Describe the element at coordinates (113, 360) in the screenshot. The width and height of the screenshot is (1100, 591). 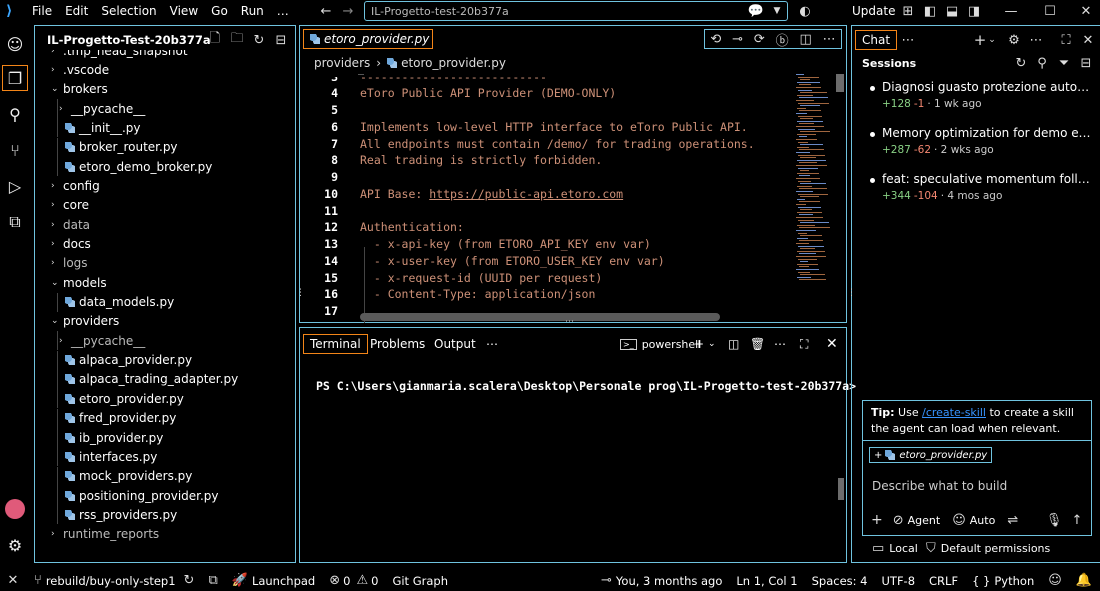
I see `file-item: alpaca_provider.py` at that location.